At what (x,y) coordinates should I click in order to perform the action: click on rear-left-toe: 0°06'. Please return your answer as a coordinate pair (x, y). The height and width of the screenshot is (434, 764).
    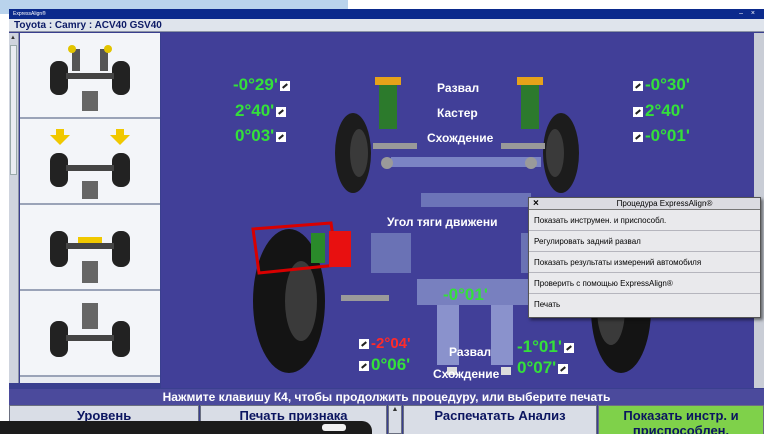
    Looking at the image, I should click on (383, 365).